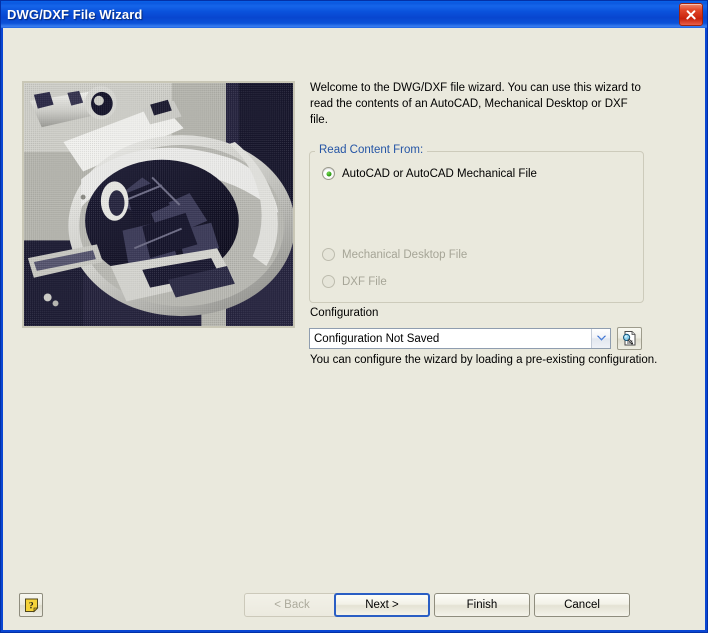 Image resolution: width=708 pixels, height=633 pixels. I want to click on configuration-combobox: Configuration Not Saved, so click(460, 338).